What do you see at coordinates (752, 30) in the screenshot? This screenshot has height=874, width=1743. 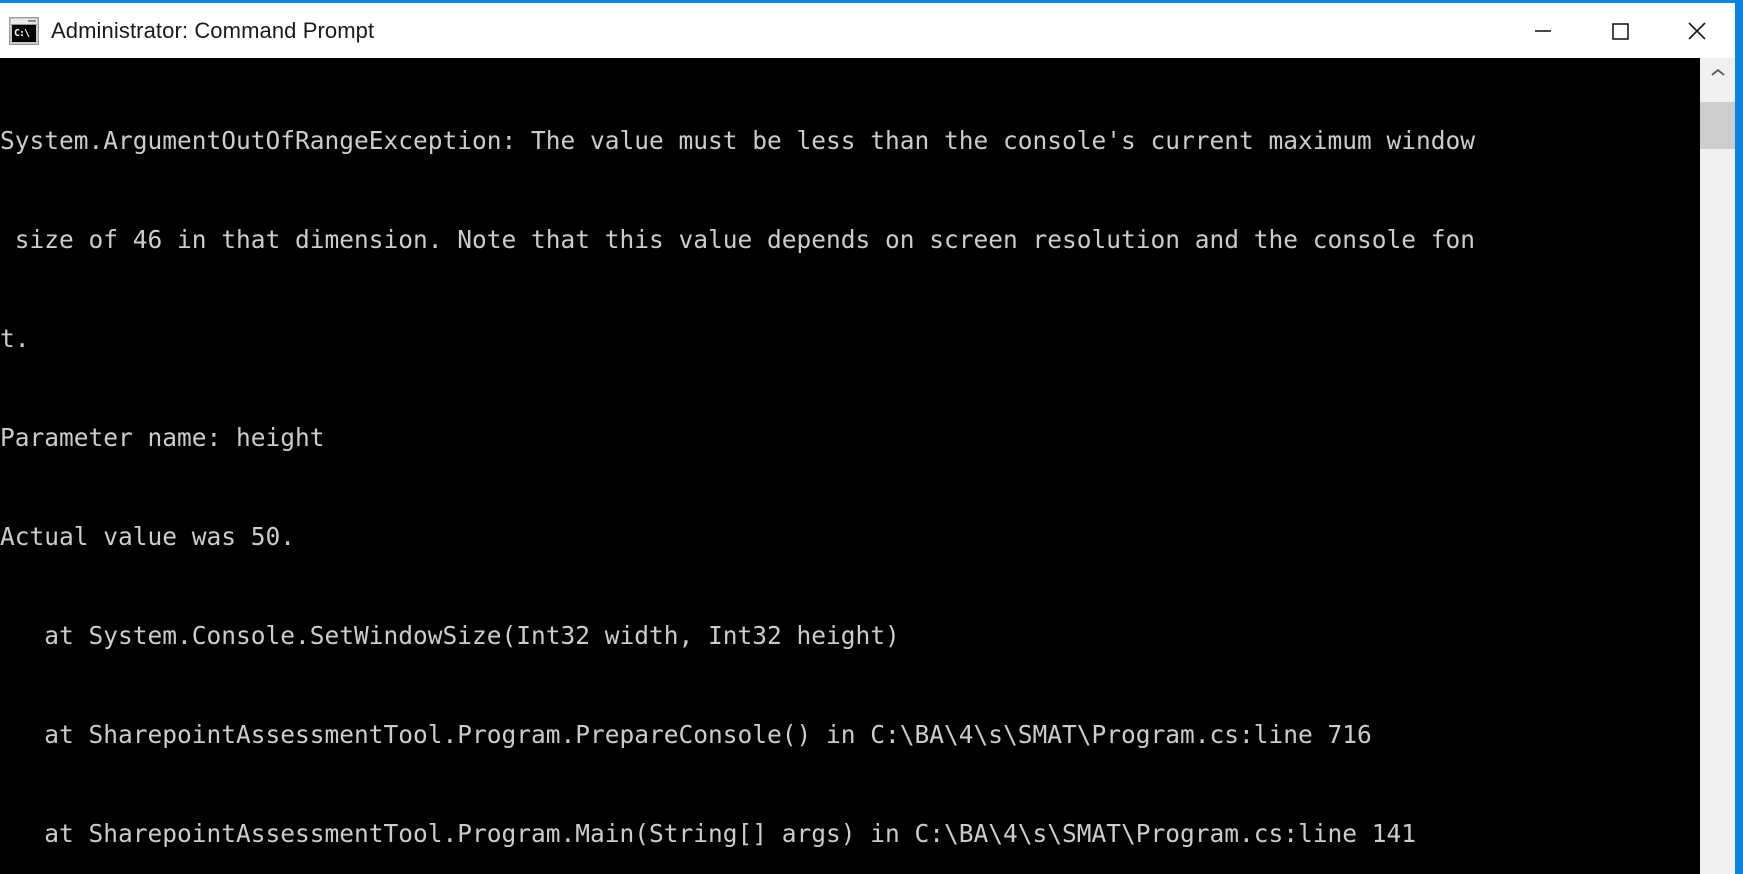 I see `titlebar-left-group: C:\ Administrator: Command Prompt` at bounding box center [752, 30].